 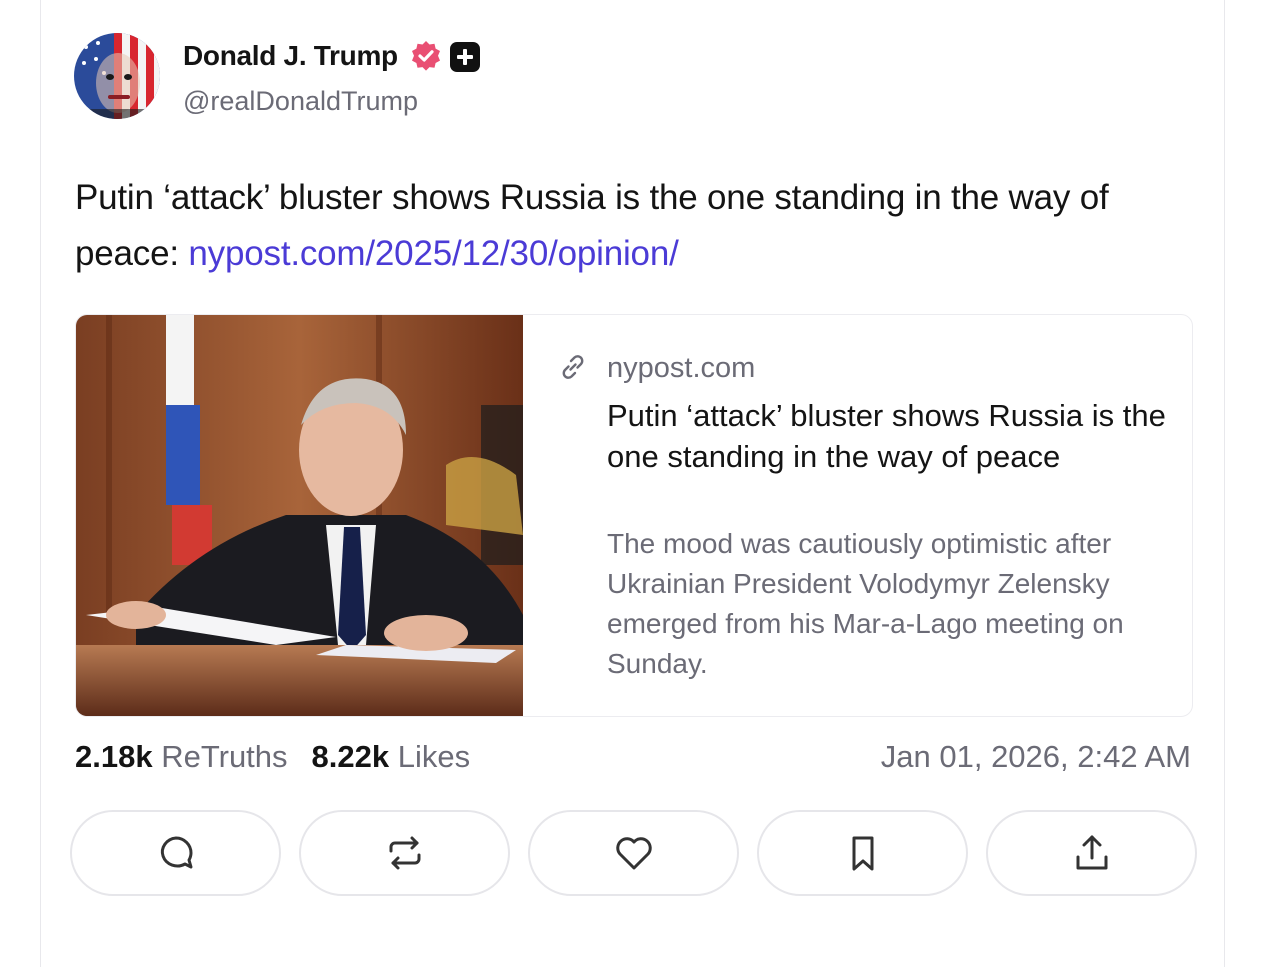 What do you see at coordinates (290, 56) in the screenshot?
I see `display-name: Donald J. Trump` at bounding box center [290, 56].